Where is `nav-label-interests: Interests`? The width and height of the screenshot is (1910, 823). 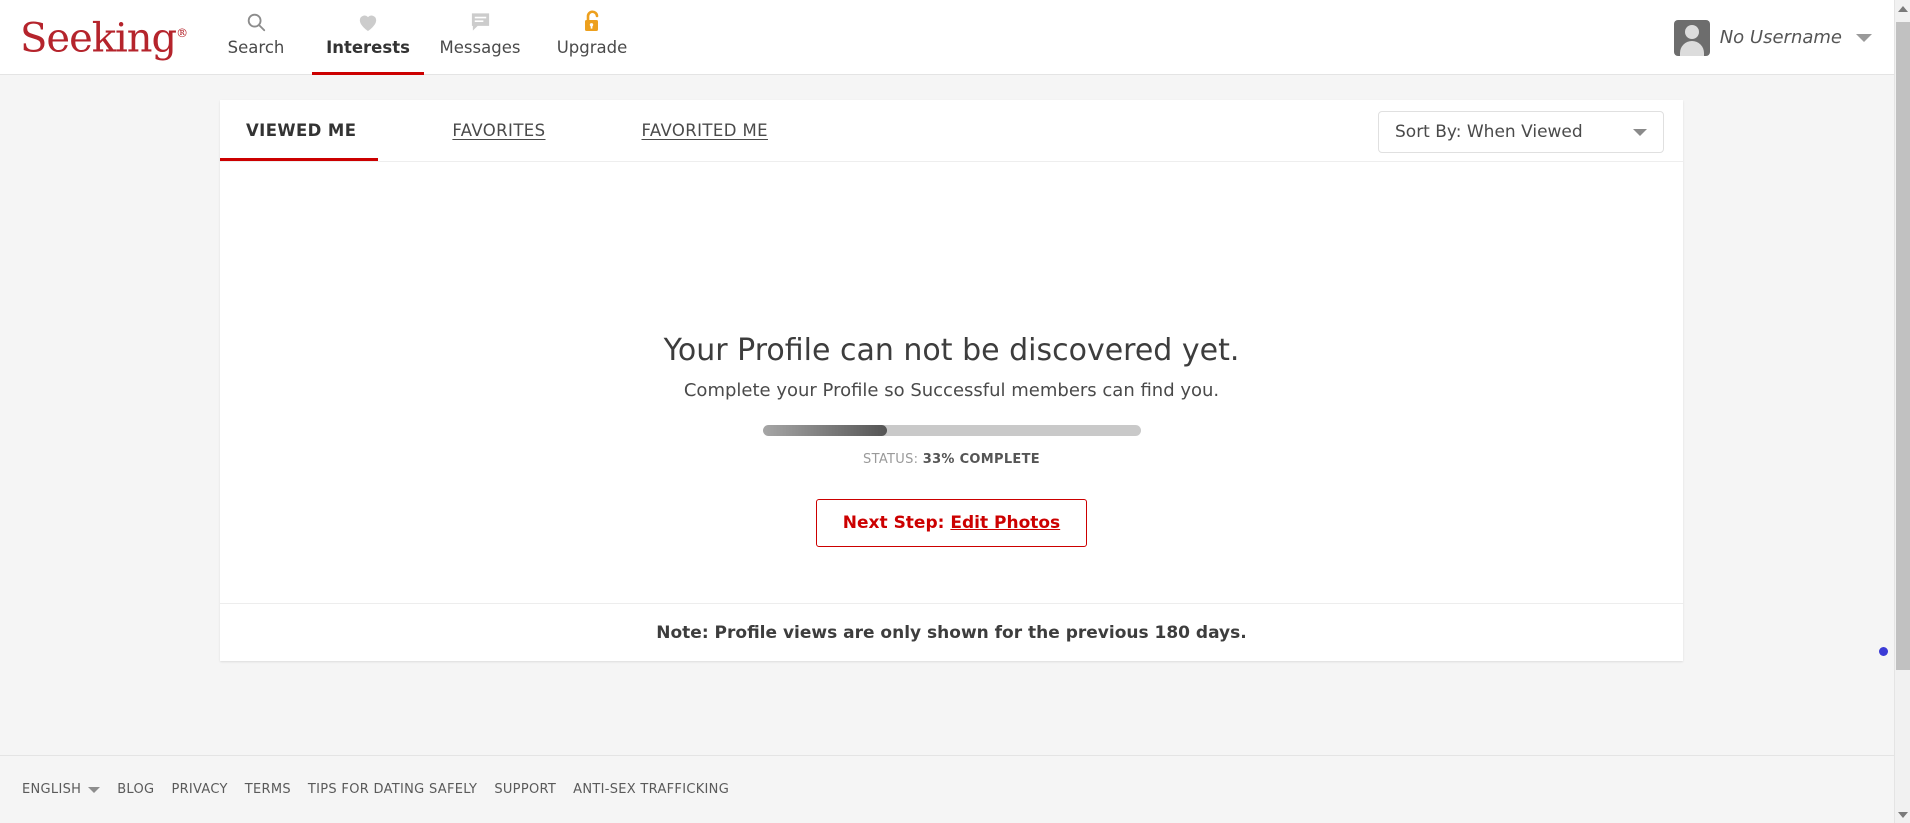
nav-label-interests: Interests is located at coordinates (368, 47).